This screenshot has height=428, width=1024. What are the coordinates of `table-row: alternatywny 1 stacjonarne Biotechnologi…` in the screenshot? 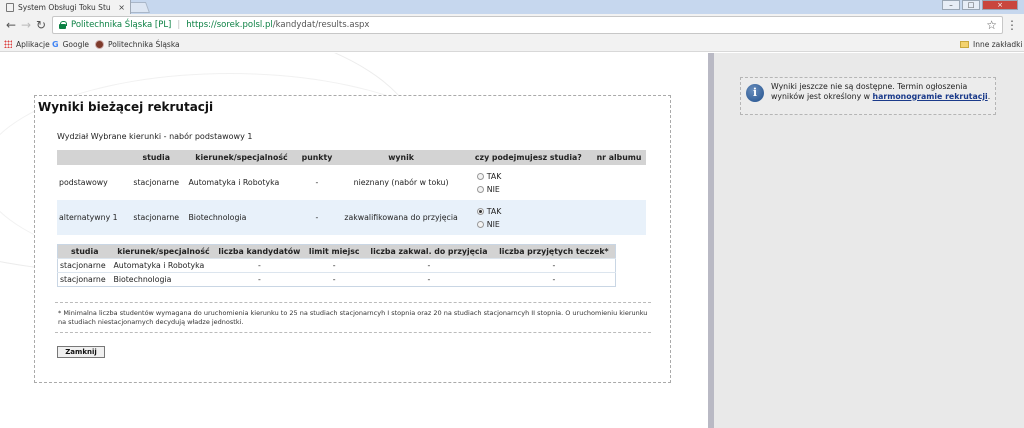 It's located at (351, 217).